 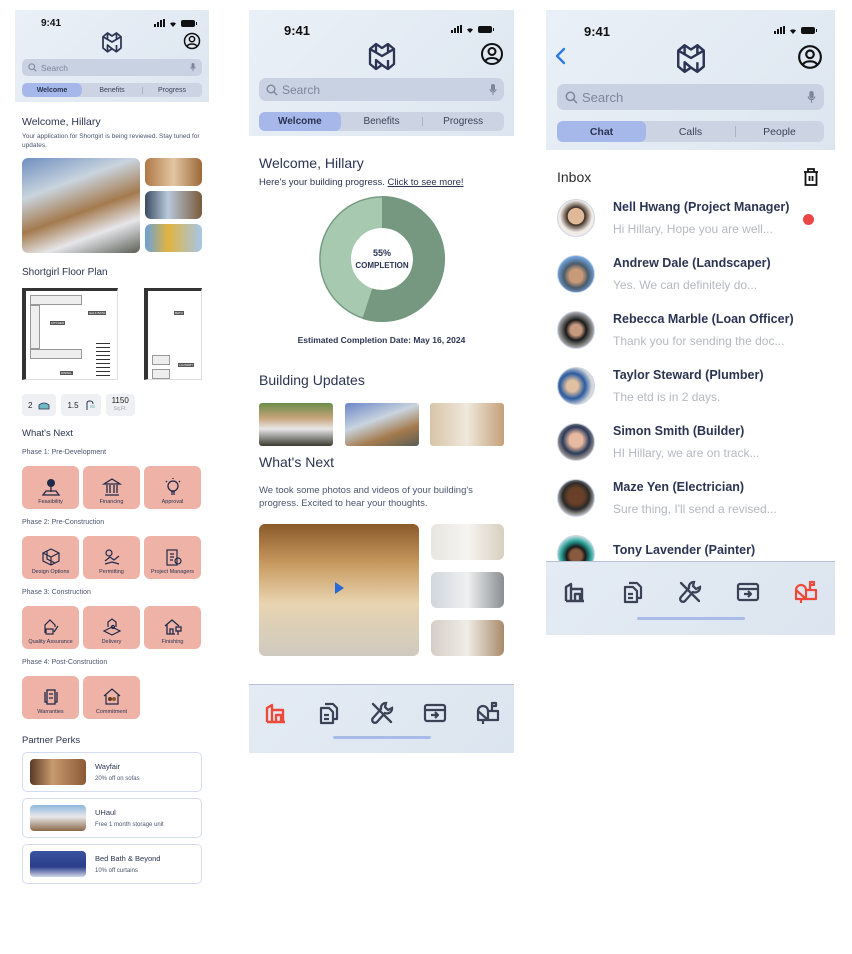 What do you see at coordinates (186, 365) in the screenshot?
I see `floor-plan-label: LAUNDRY` at bounding box center [186, 365].